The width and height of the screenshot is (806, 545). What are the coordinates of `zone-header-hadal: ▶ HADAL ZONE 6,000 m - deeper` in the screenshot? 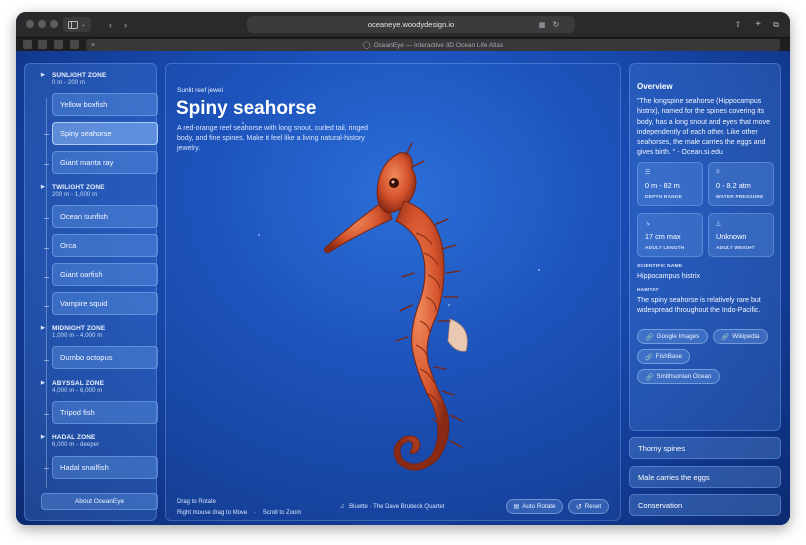 It's located at (70, 441).